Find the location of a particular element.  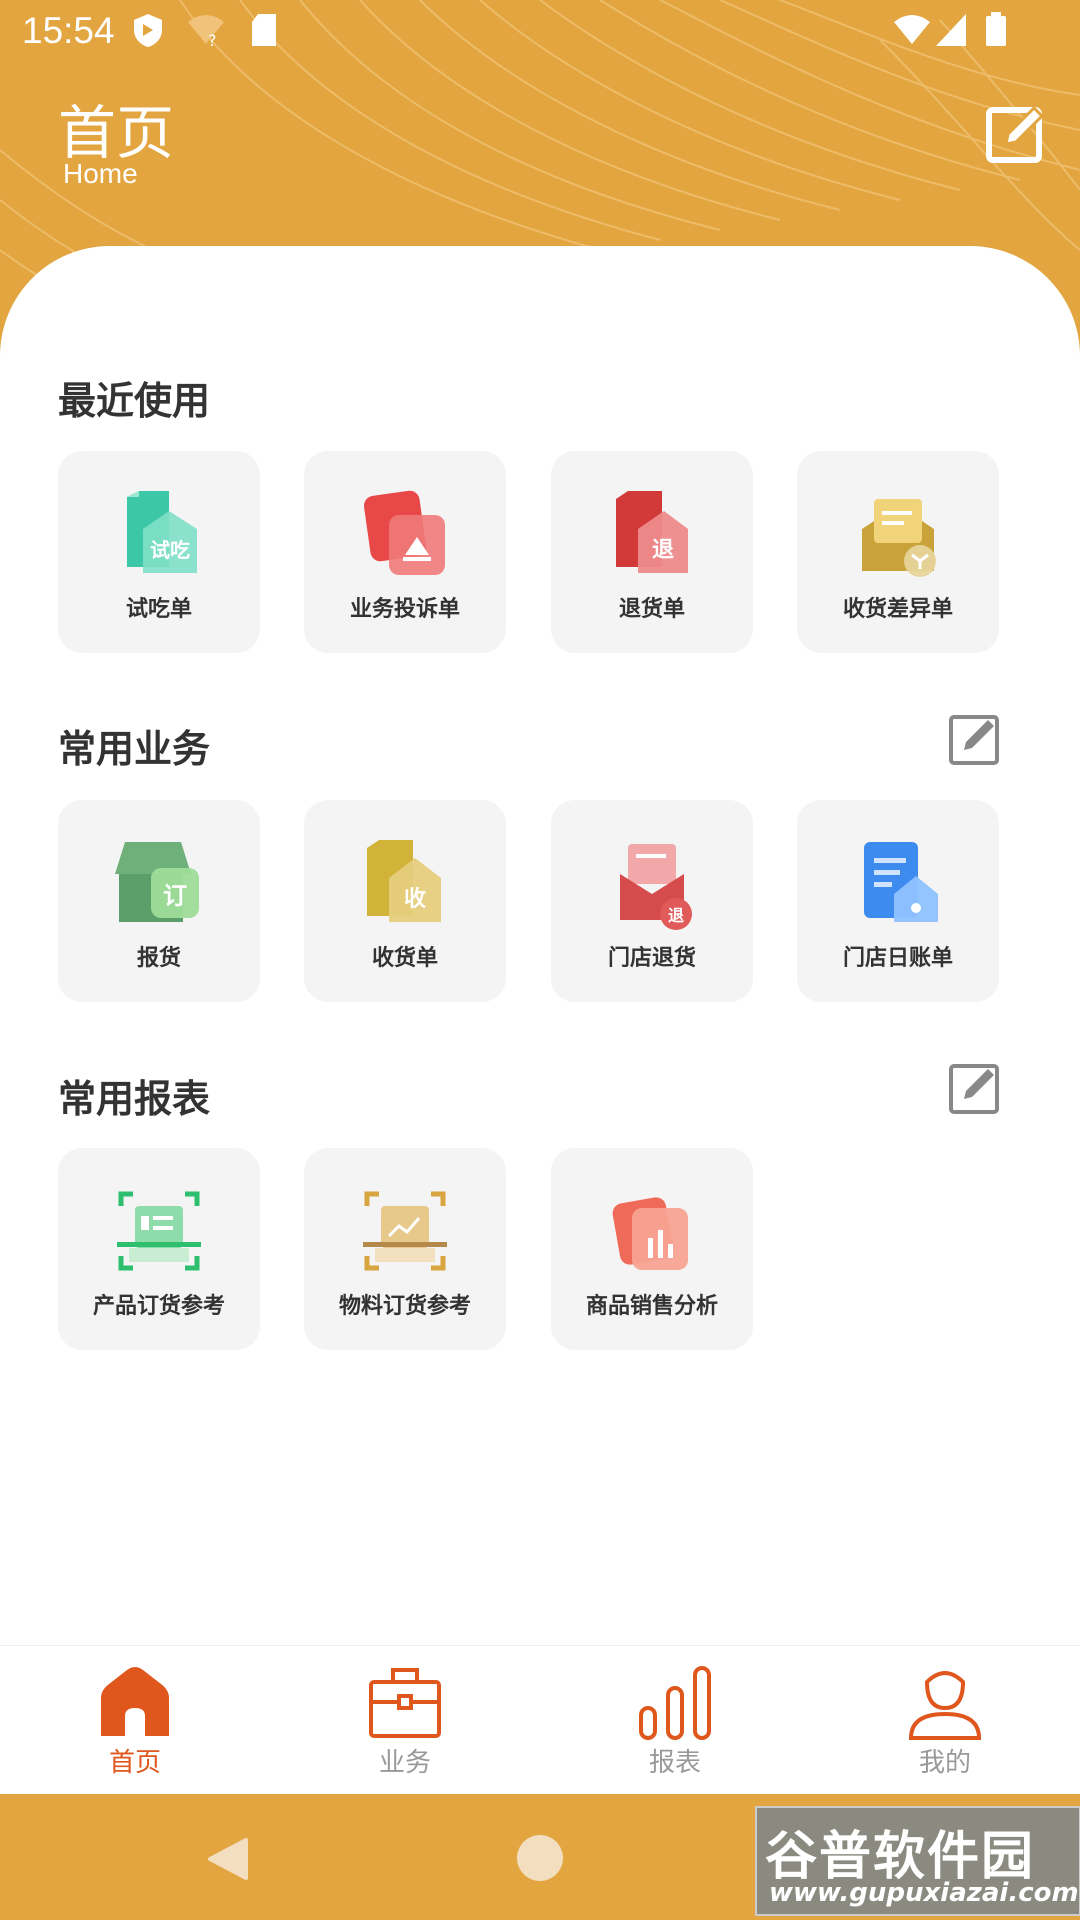

section-title-recent: 最近使用 is located at coordinates (134, 401).